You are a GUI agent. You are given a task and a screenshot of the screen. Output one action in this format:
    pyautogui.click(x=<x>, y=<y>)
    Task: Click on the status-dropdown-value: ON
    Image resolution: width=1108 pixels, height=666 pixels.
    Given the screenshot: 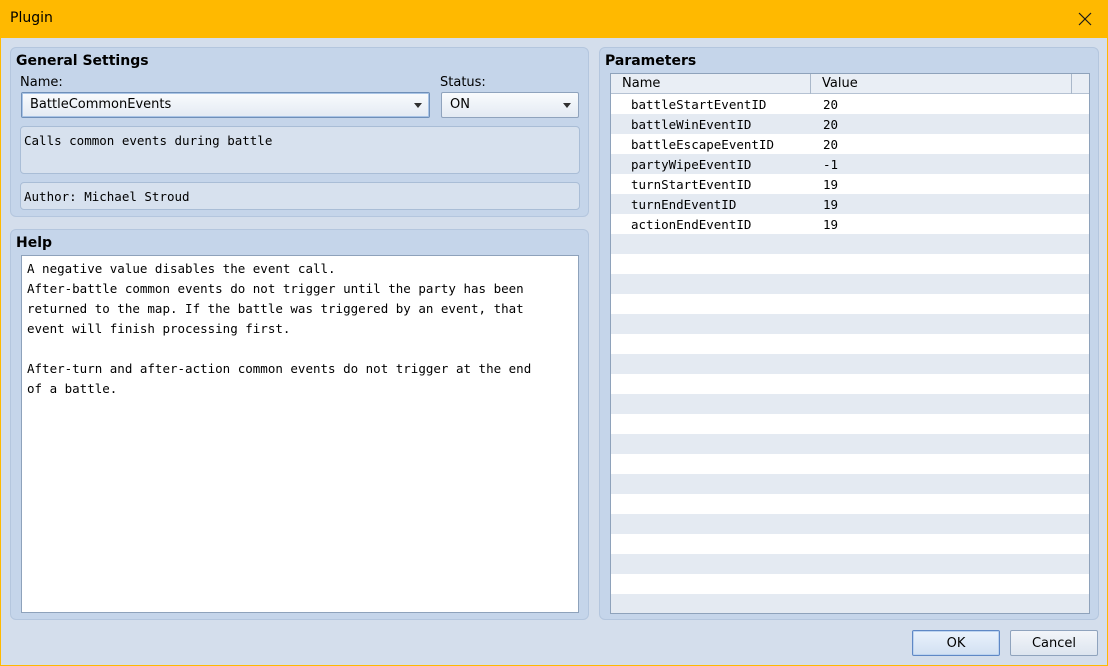 What is the action you would take?
    pyautogui.click(x=460, y=104)
    